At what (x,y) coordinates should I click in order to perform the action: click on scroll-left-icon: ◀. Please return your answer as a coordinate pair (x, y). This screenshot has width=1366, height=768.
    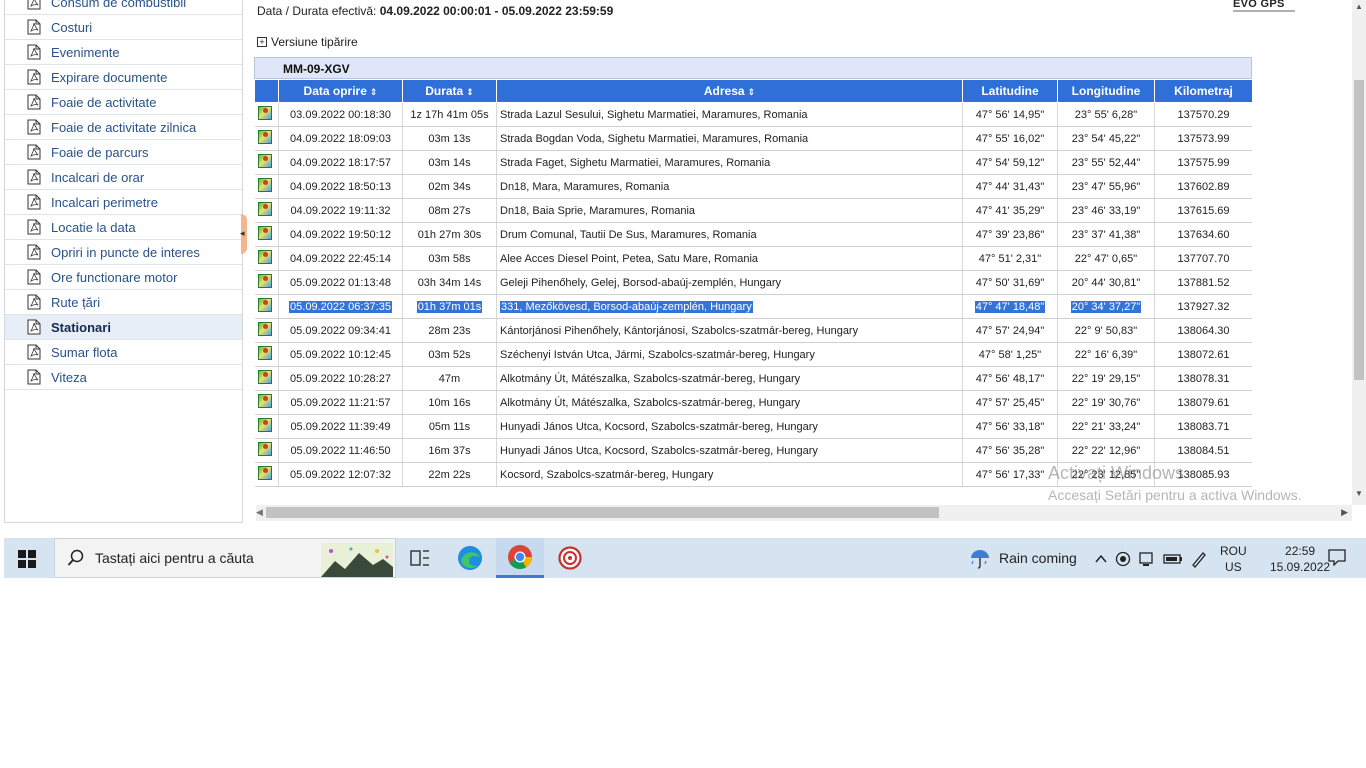
    Looking at the image, I should click on (259, 512).